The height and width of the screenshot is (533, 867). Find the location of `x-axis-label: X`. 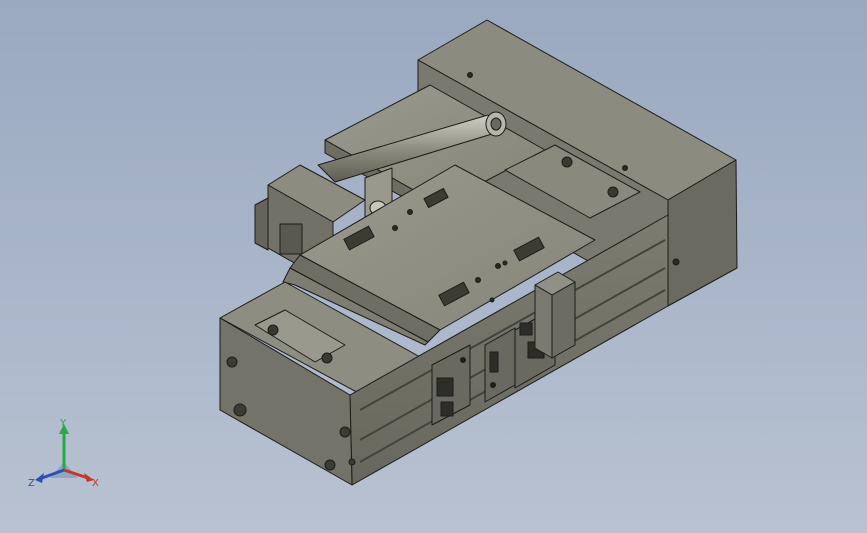

x-axis-label: X is located at coordinates (95, 483).